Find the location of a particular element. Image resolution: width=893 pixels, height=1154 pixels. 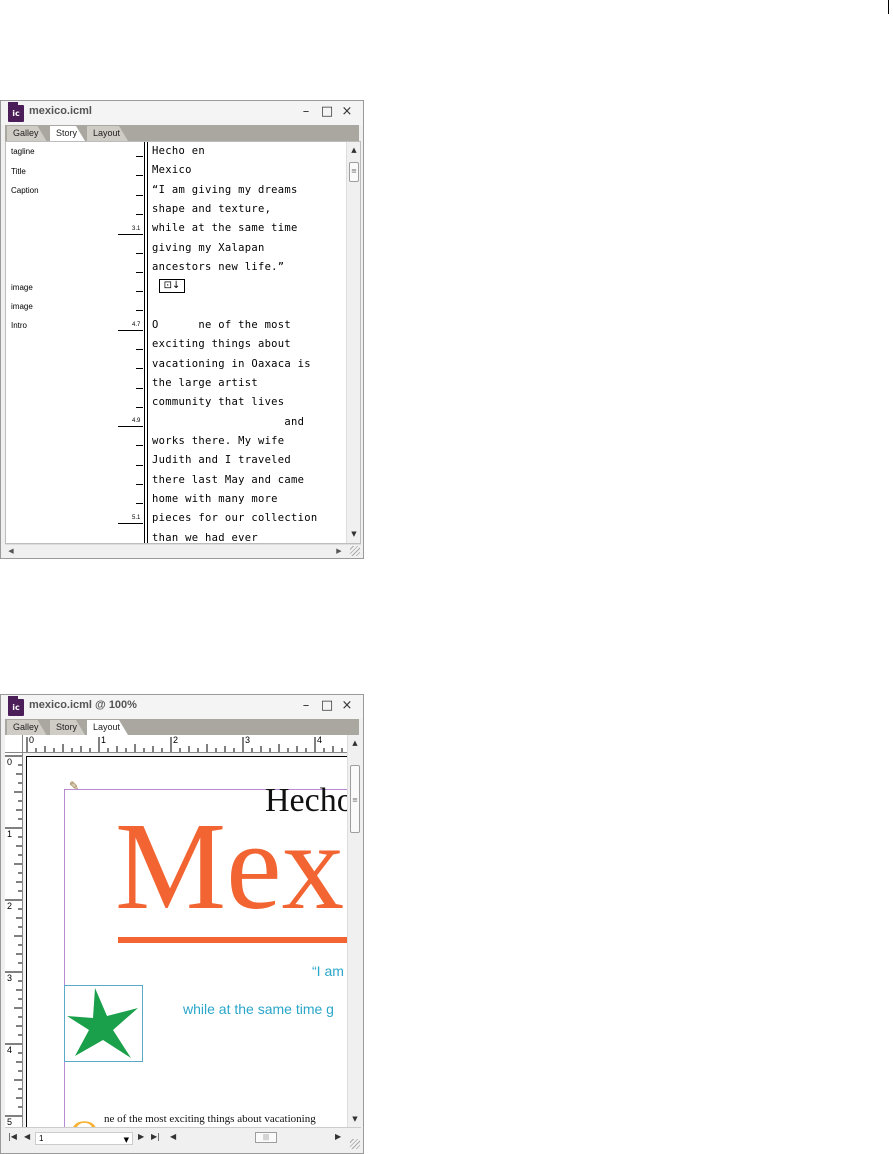

depth-number: 3.1 is located at coordinates (136, 229).